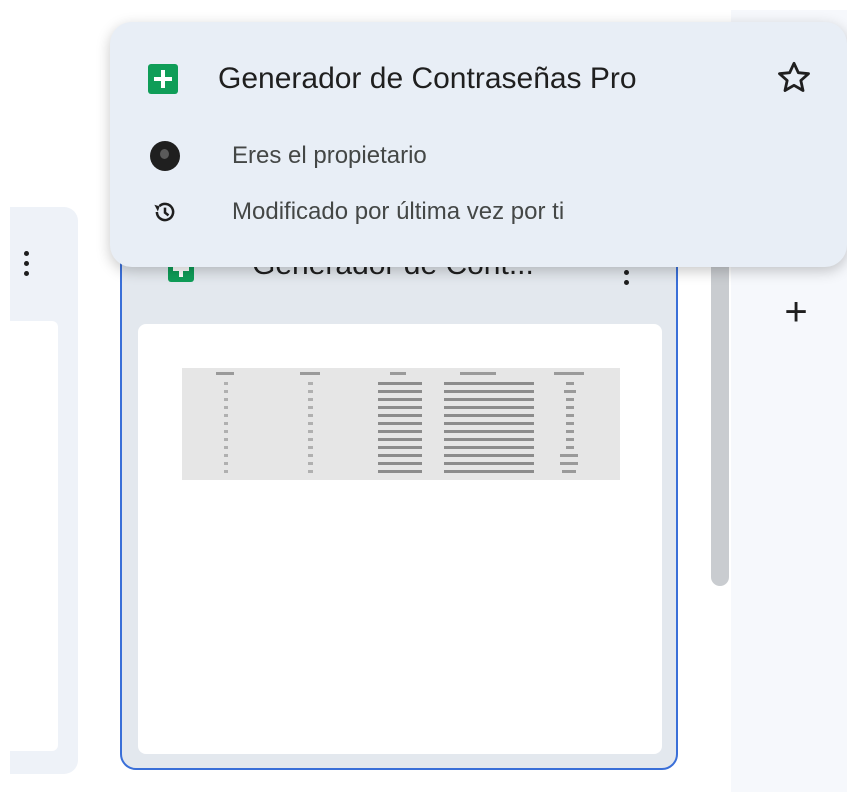 The image size is (847, 792). Describe the element at coordinates (26, 271) in the screenshot. I see `more-vert-icon` at that location.